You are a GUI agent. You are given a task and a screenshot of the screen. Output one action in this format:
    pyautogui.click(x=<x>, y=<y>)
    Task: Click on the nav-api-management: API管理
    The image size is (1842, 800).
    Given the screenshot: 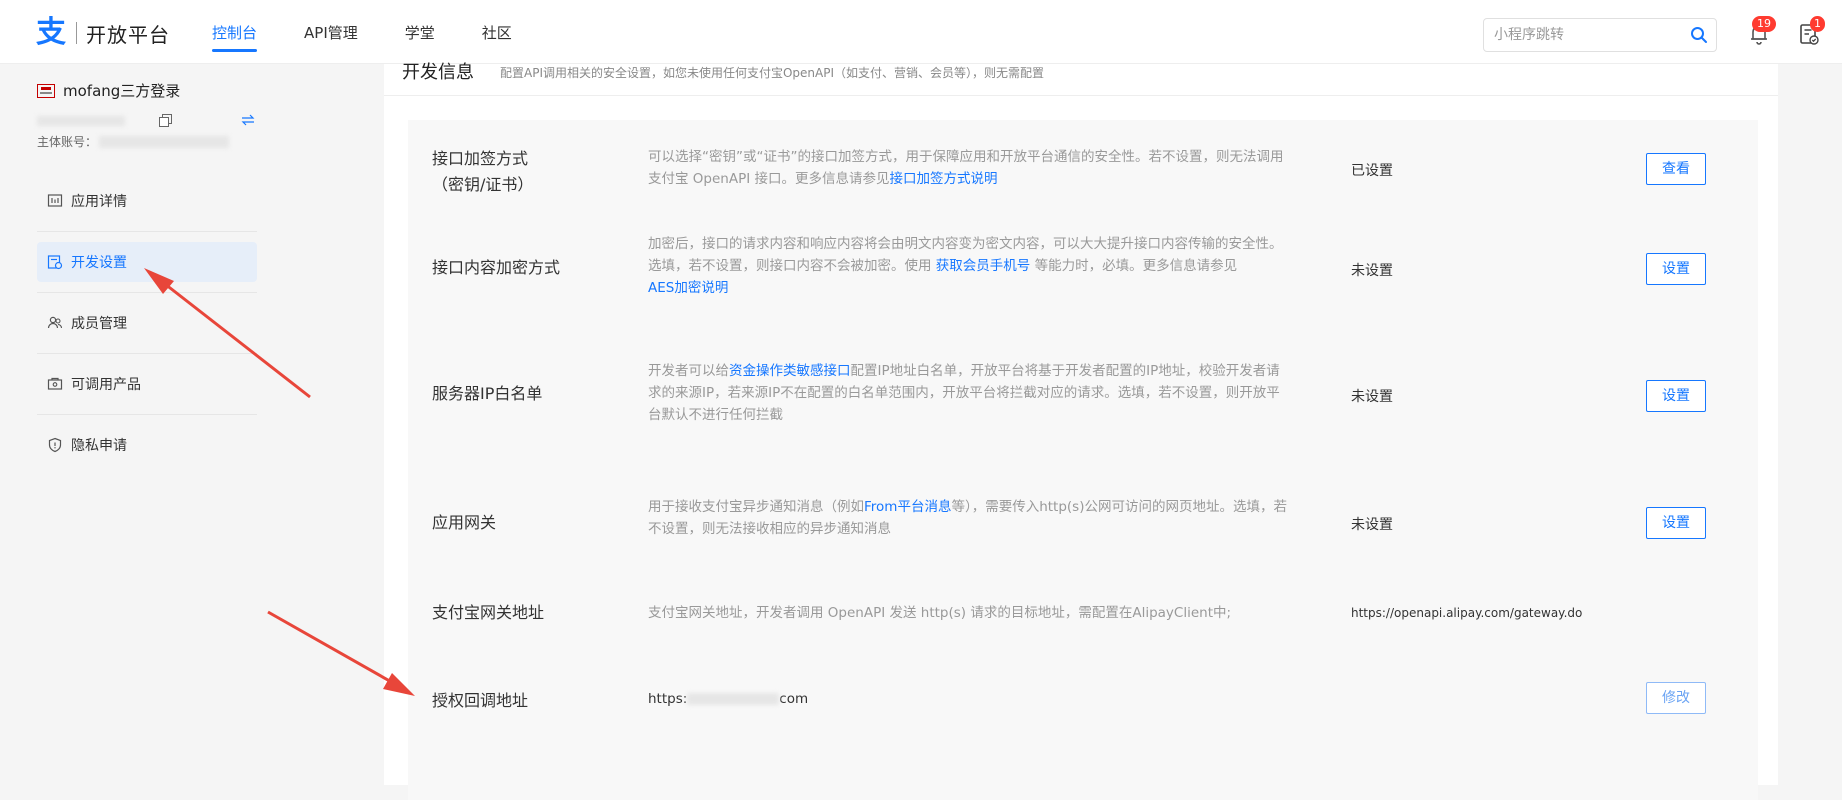 What is the action you would take?
    pyautogui.click(x=331, y=32)
    